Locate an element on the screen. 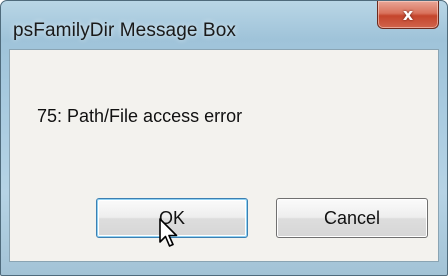  error-message: 75: Path/File access error is located at coordinates (140, 116).